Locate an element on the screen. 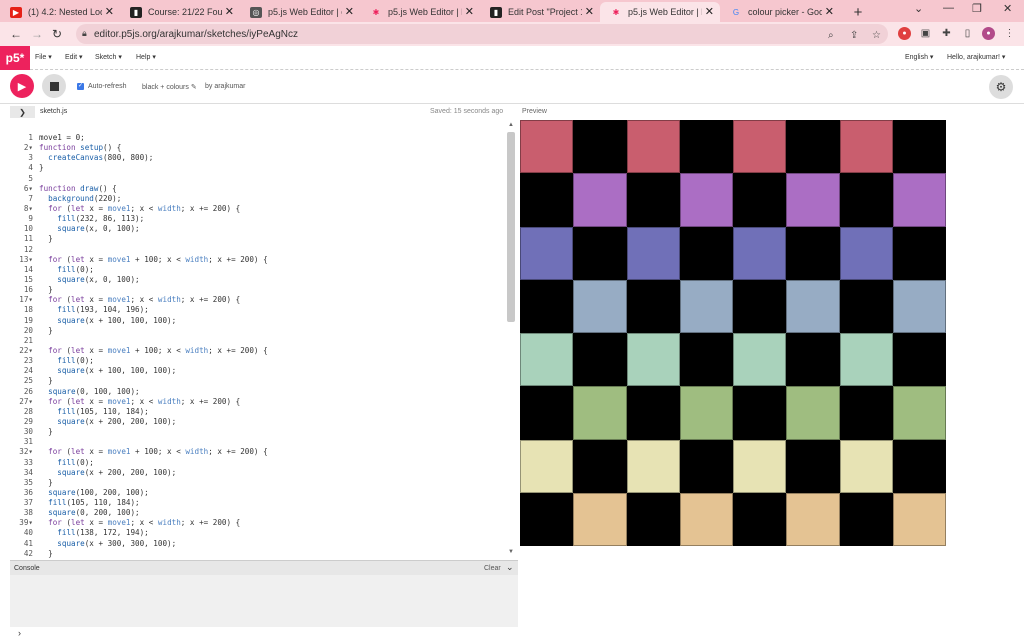 This screenshot has width=1024, height=640. code-line: square(100, 200, 100); is located at coordinates (269, 493).